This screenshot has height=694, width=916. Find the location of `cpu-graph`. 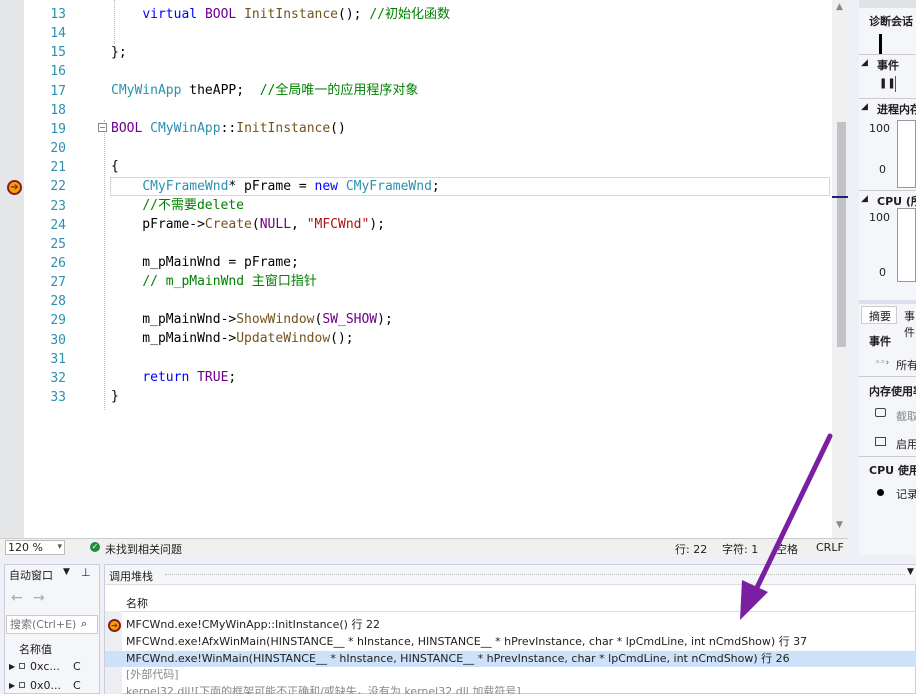

cpu-graph is located at coordinates (906, 245).